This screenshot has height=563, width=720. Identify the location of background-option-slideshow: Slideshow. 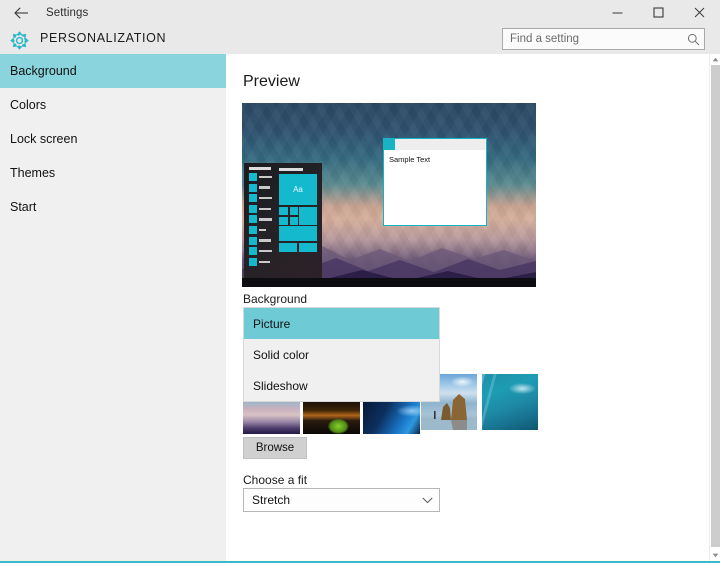
(341, 385).